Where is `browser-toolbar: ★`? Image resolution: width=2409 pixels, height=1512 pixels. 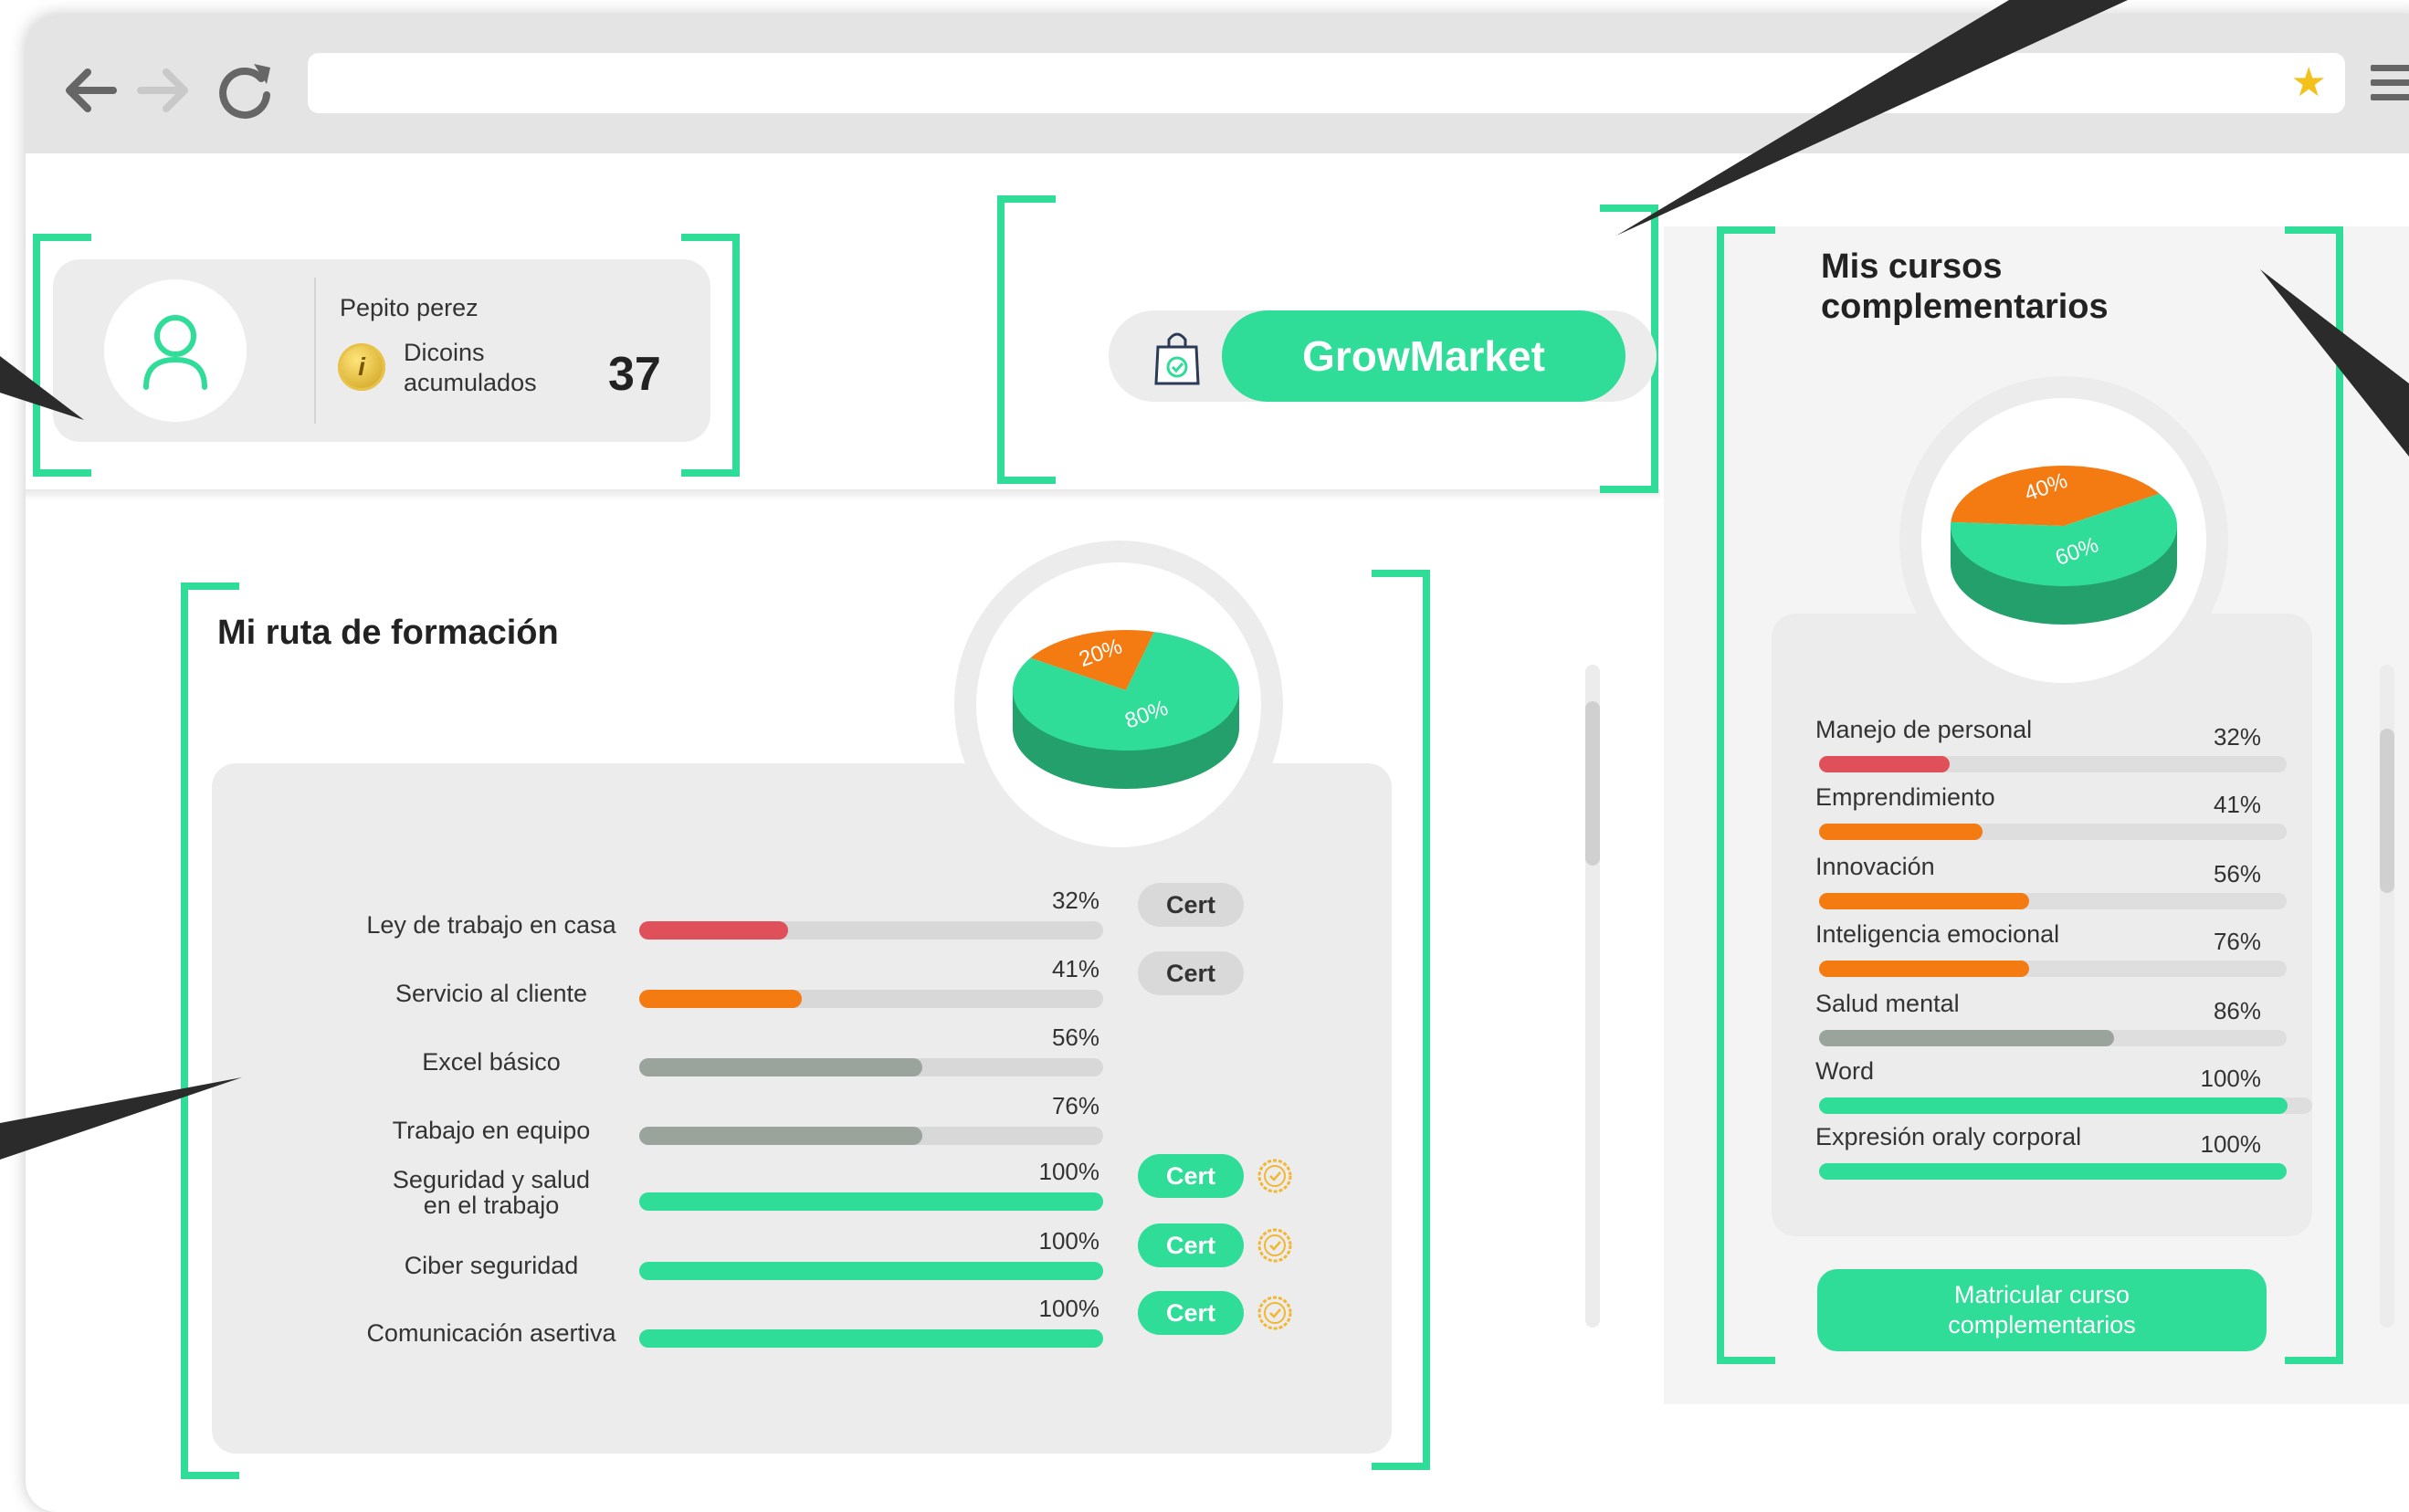
browser-toolbar: ★ is located at coordinates (1217, 84).